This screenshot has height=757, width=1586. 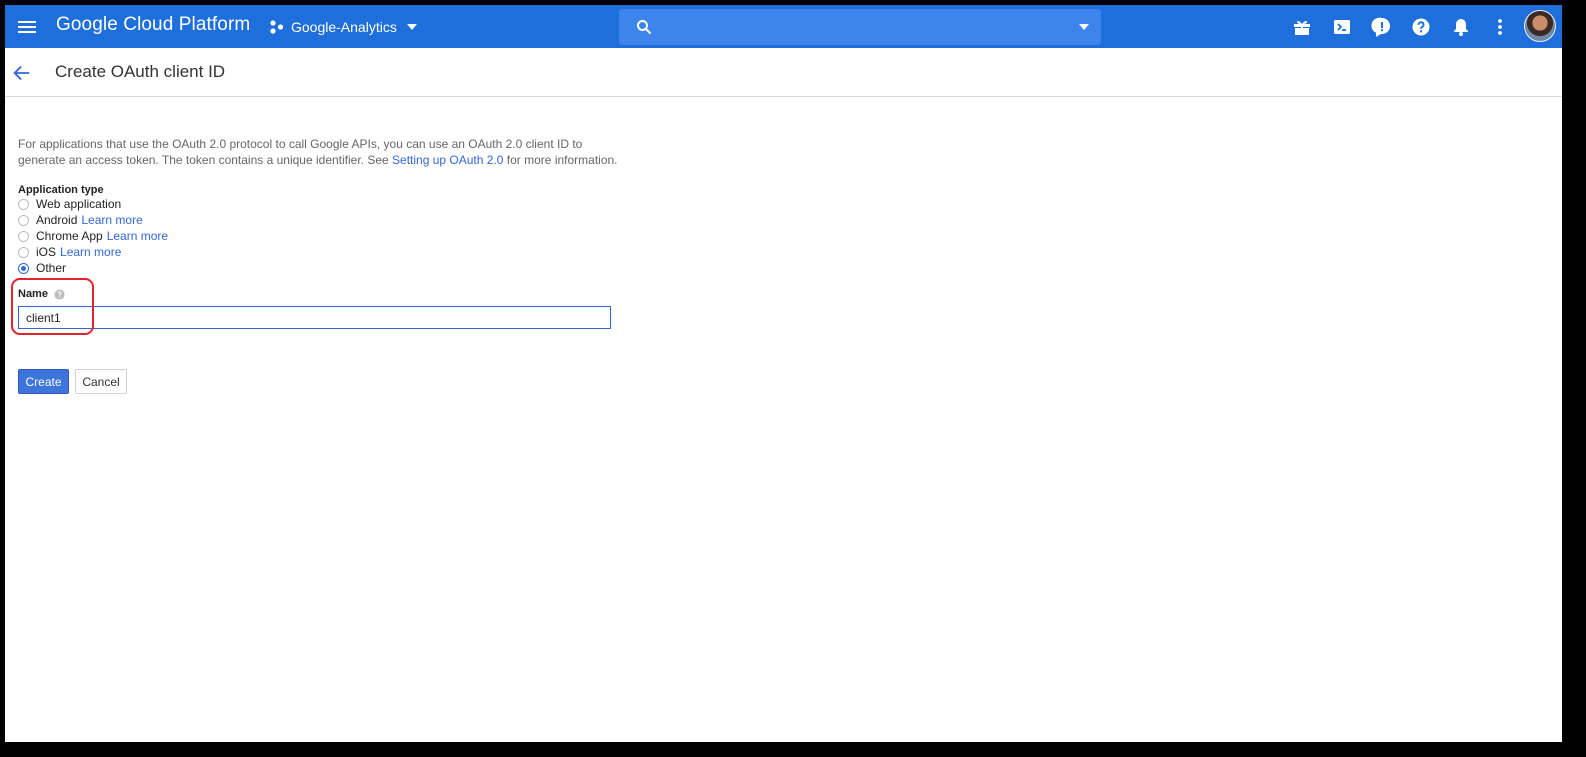 I want to click on radio-label: Chrome App, so click(x=69, y=236).